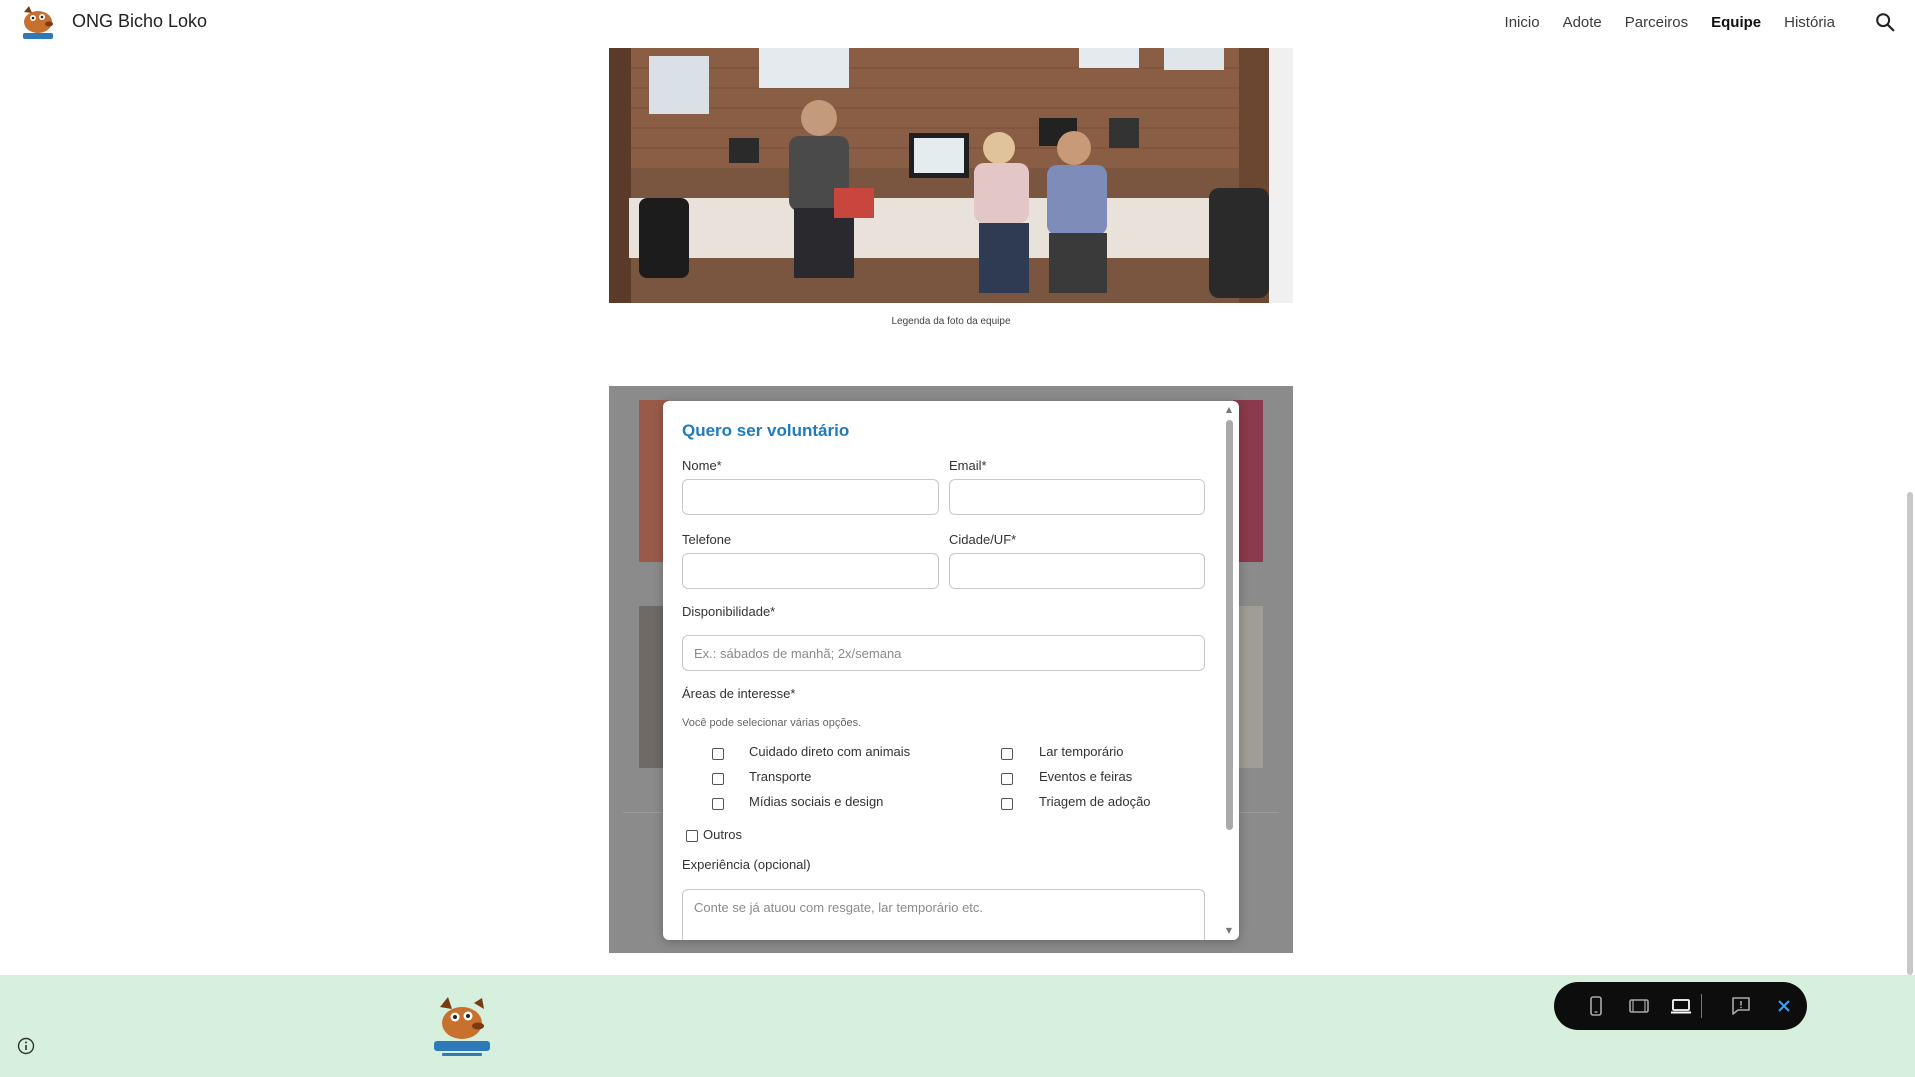 This screenshot has height=1077, width=1915. Describe the element at coordinates (462, 1027) in the screenshot. I see `footer-logo` at that location.